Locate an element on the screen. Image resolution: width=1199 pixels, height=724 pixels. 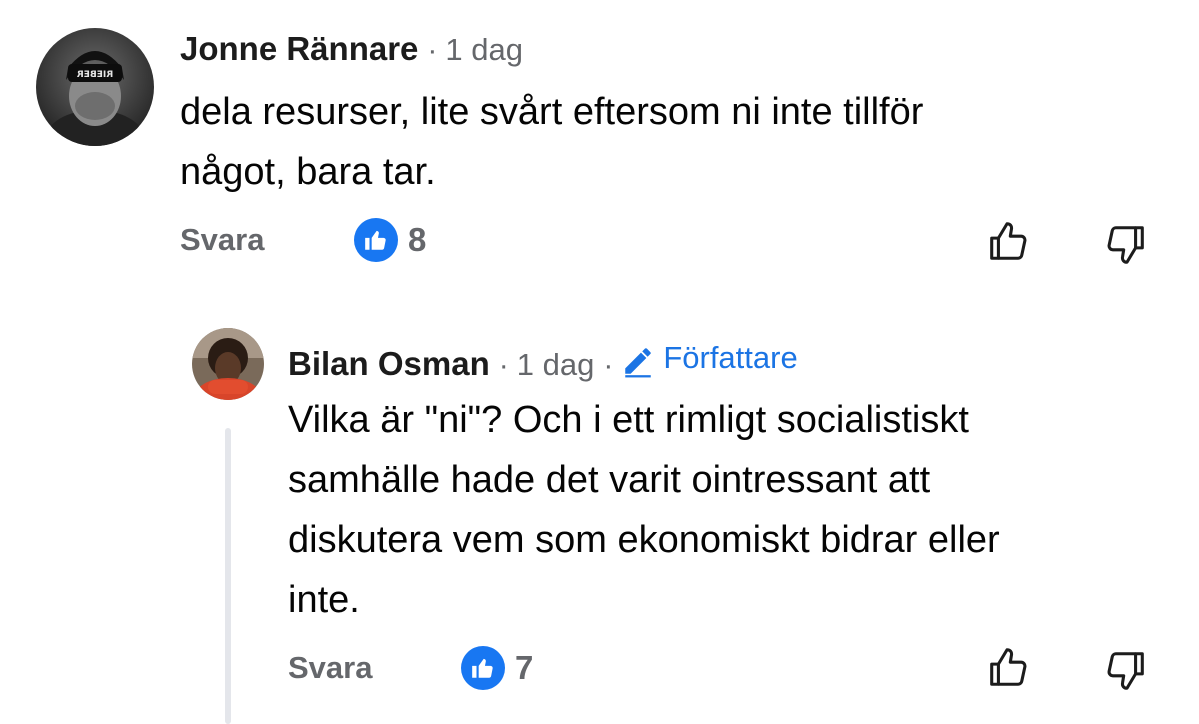
author-badge-label: Författare is located at coordinates (730, 357).